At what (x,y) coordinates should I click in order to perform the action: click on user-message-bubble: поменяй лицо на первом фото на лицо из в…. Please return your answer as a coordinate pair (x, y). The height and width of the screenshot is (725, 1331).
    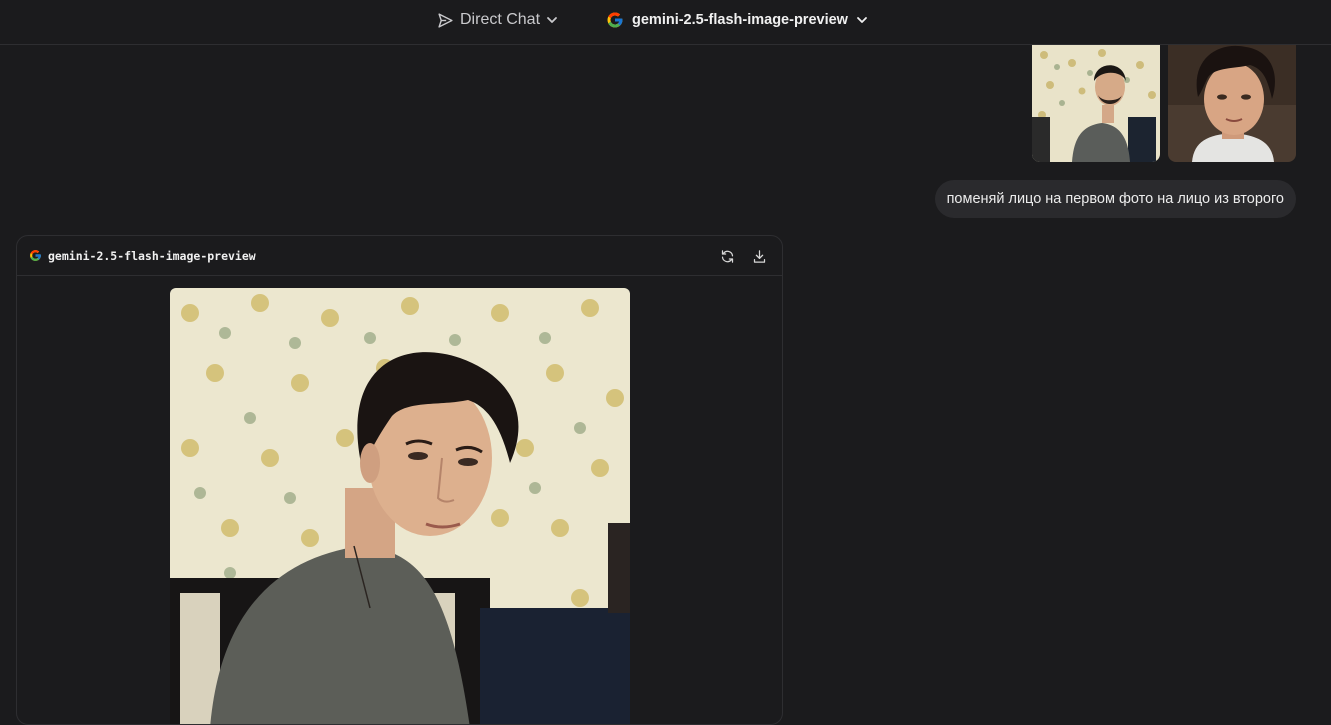
    Looking at the image, I should click on (1115, 199).